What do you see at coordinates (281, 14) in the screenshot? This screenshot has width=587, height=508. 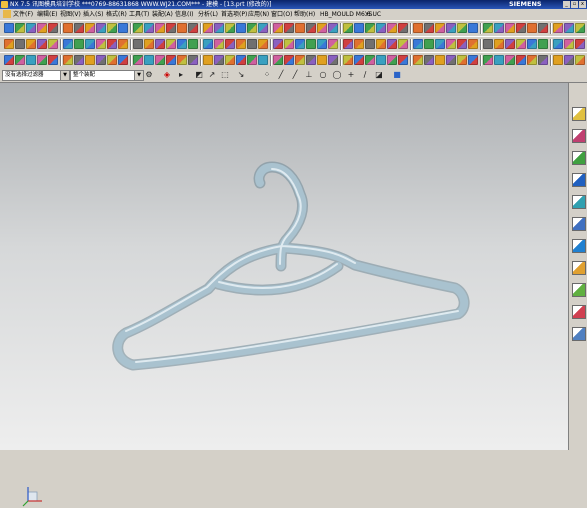 I see `menu-window: 窗口(O)` at bounding box center [281, 14].